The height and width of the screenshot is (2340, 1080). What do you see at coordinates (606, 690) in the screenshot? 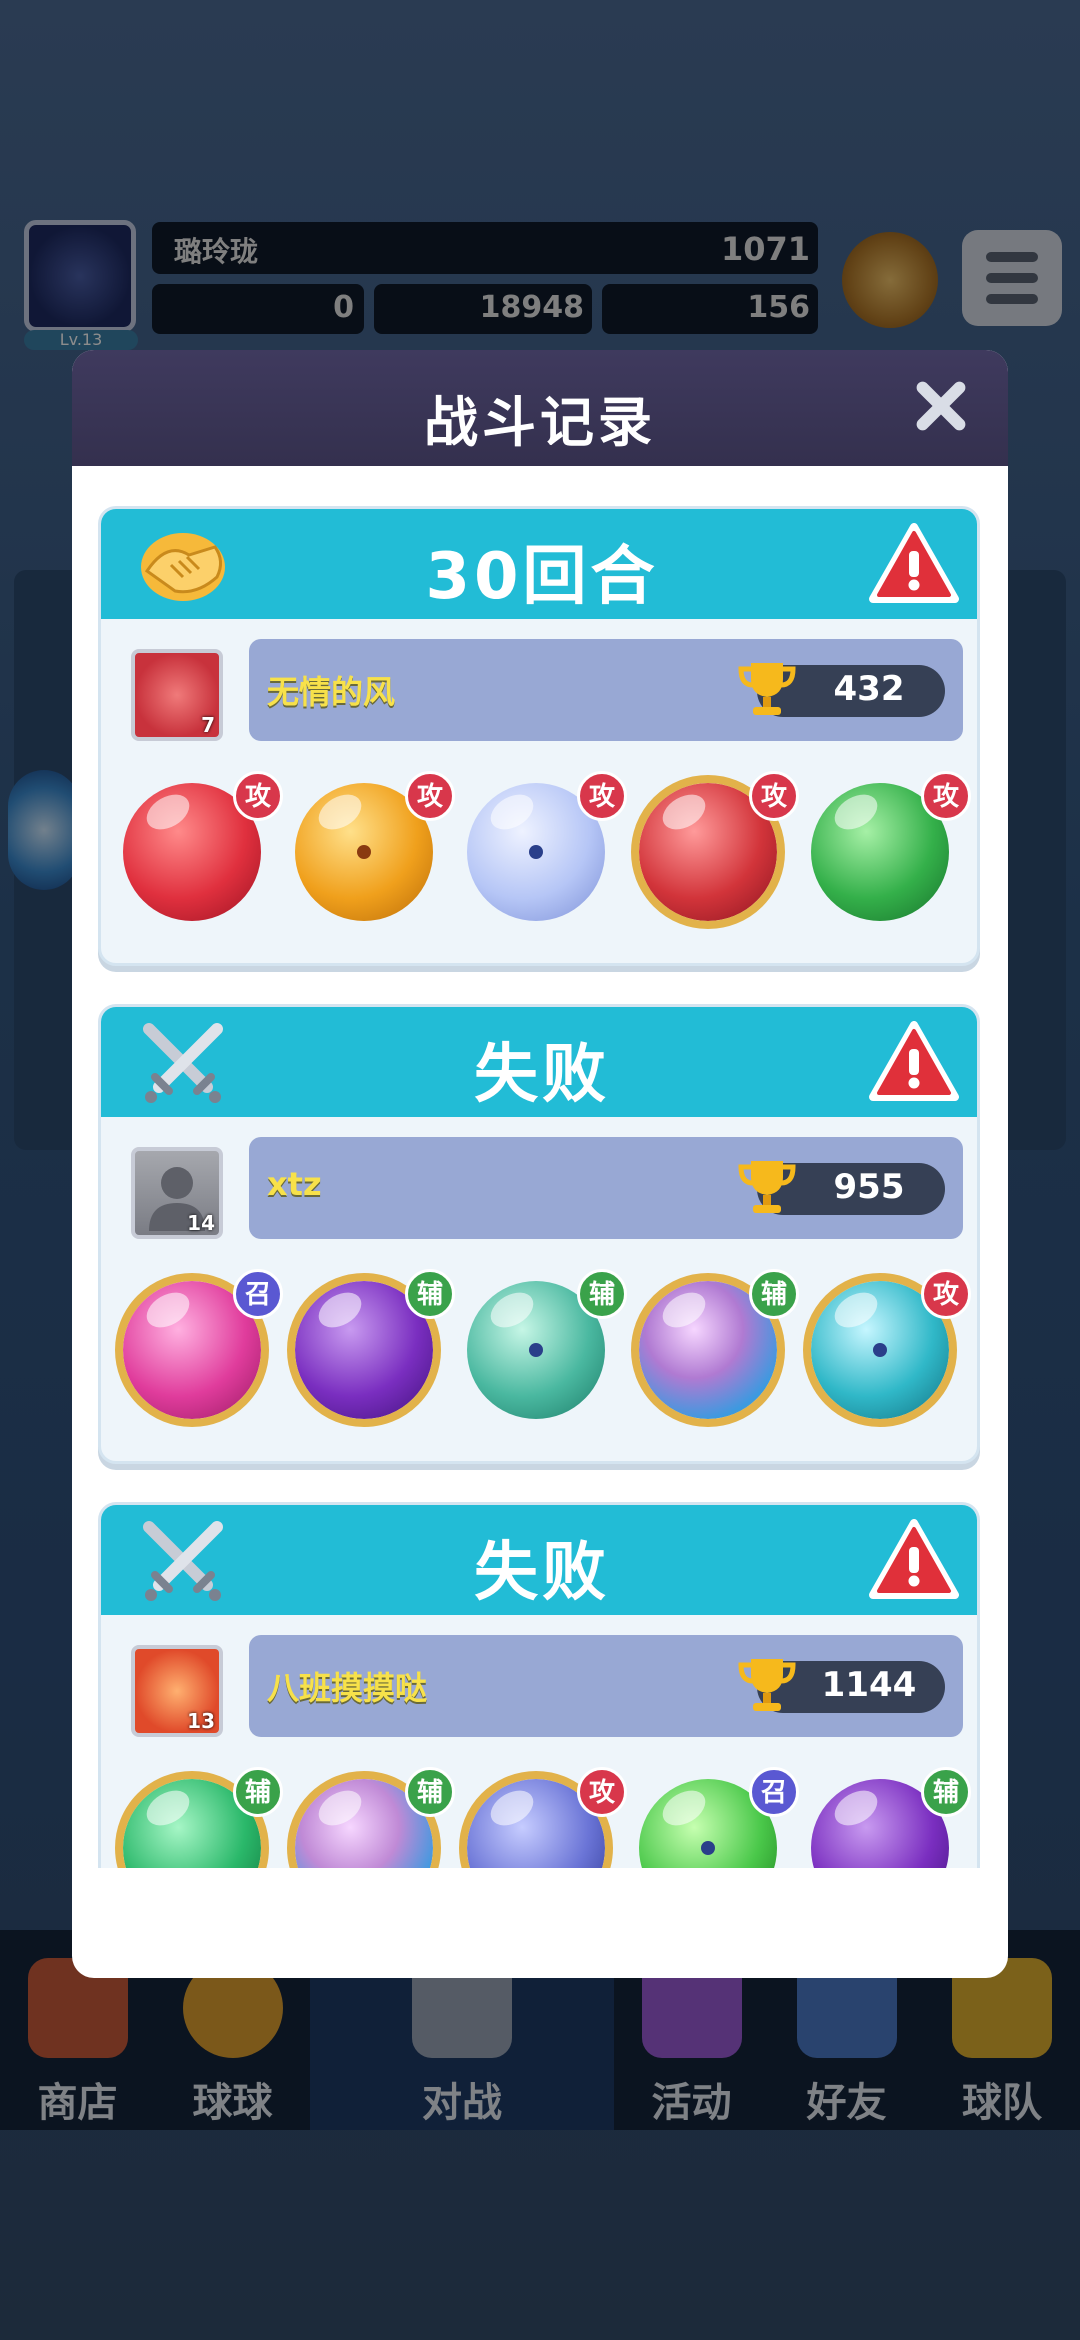
I see `opponent-info-bar: 无情的风 432` at bounding box center [606, 690].